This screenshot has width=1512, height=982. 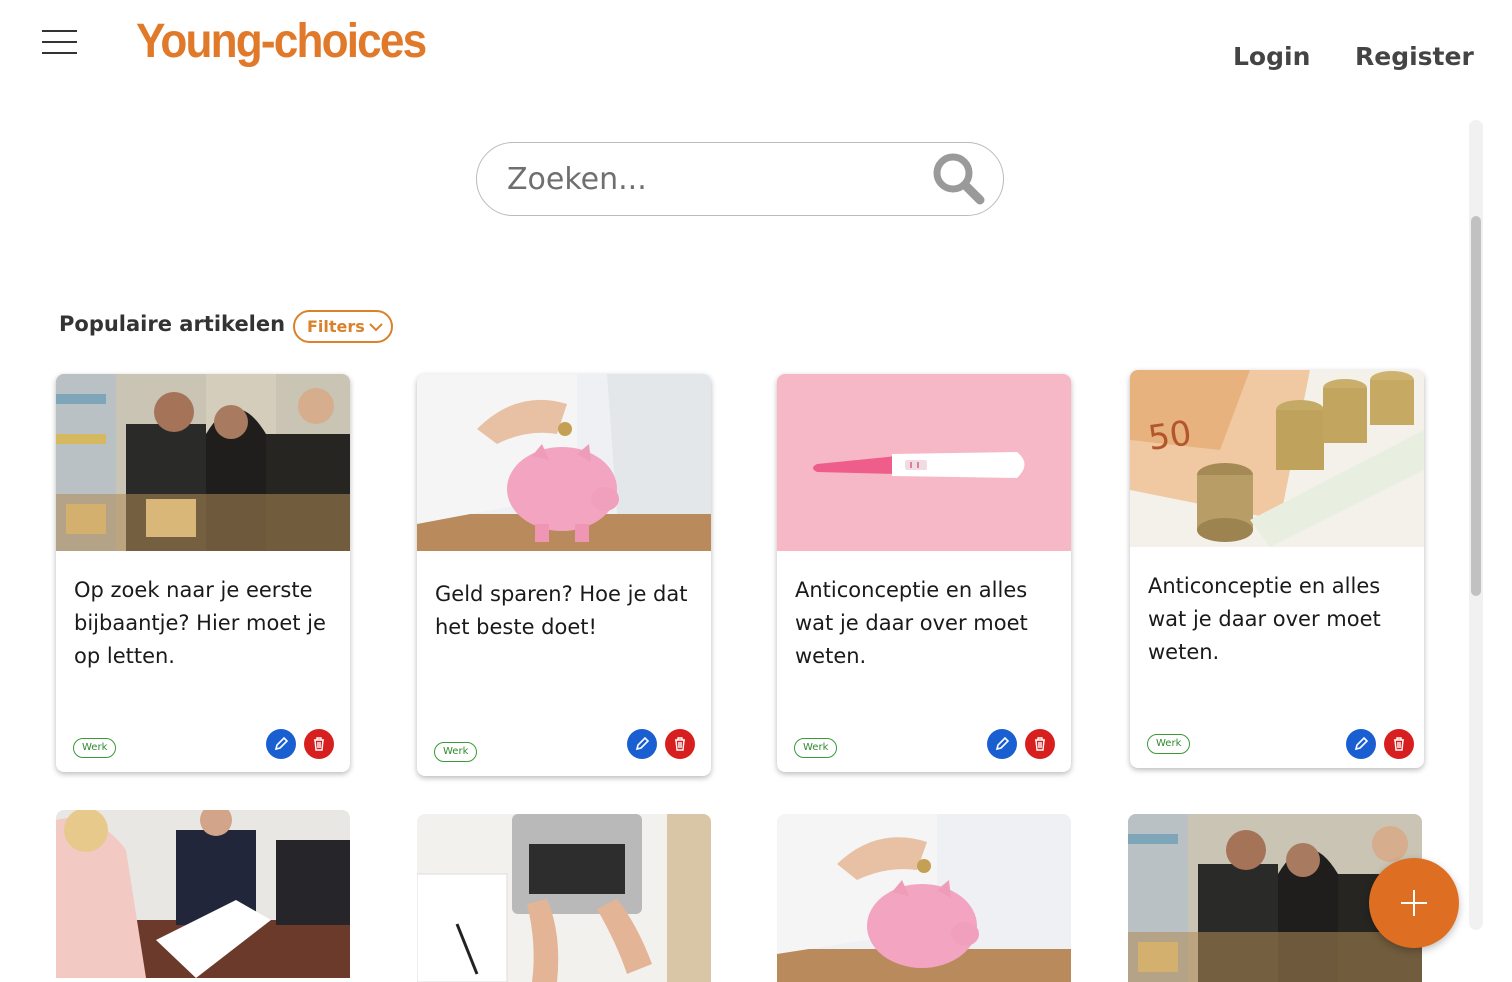 I want to click on section-title: Populaire artikelen, so click(x=172, y=324).